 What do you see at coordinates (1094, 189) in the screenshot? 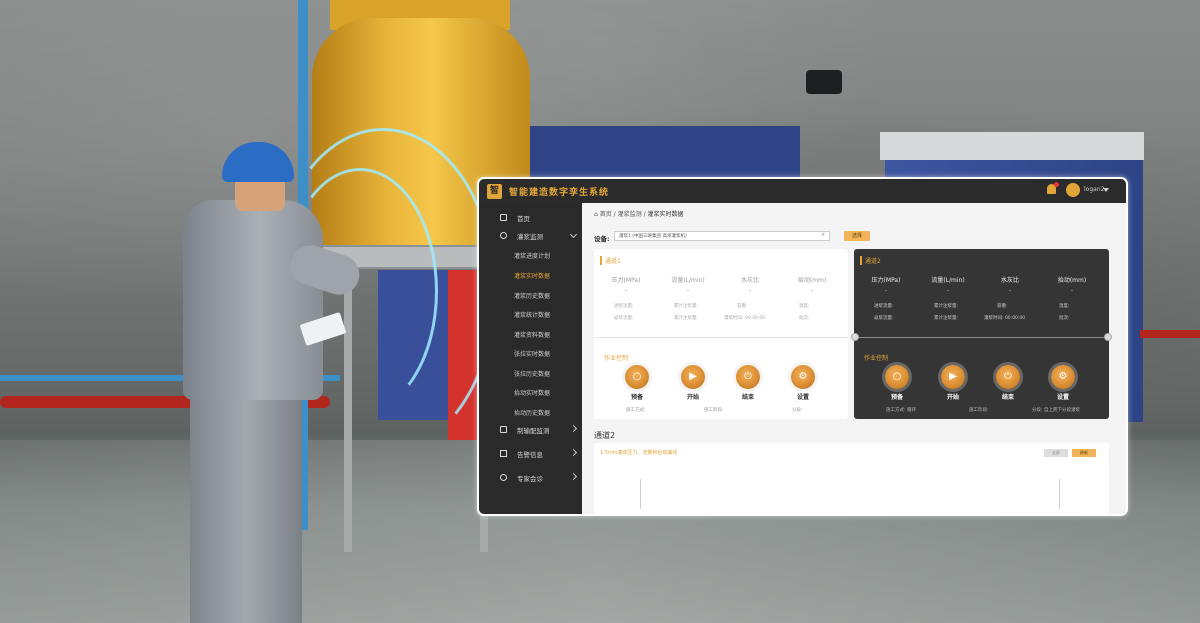
I see `username: logan2` at bounding box center [1094, 189].